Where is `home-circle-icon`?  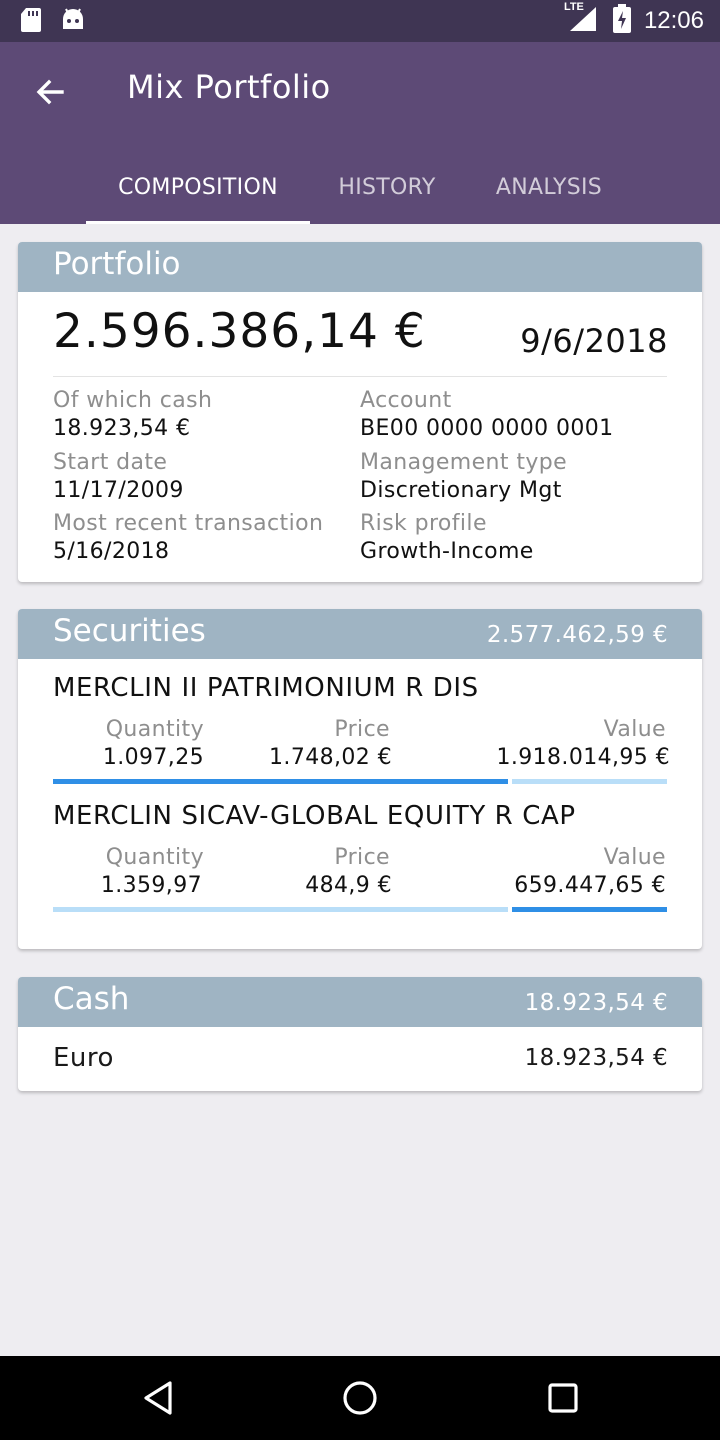
home-circle-icon is located at coordinates (360, 1398).